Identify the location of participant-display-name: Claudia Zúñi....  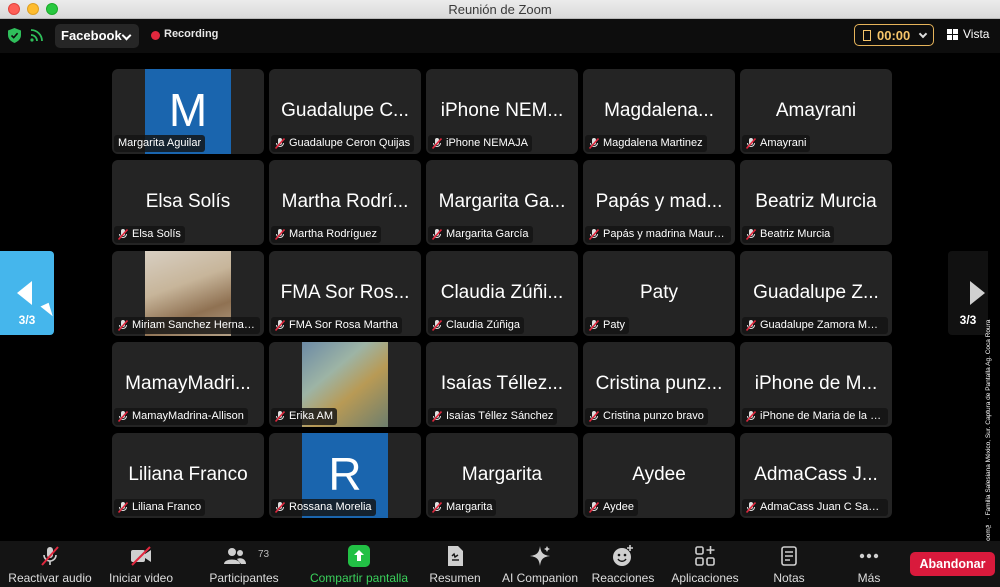
(502, 292).